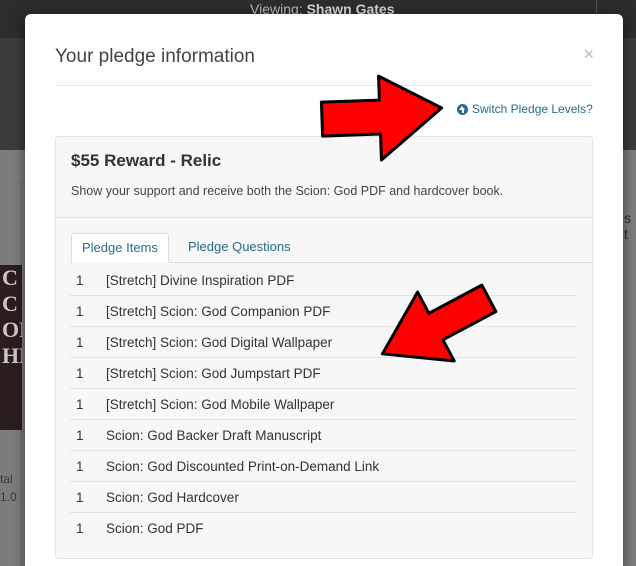 The image size is (636, 566). Describe the element at coordinates (324, 217) in the screenshot. I see `divider` at that location.